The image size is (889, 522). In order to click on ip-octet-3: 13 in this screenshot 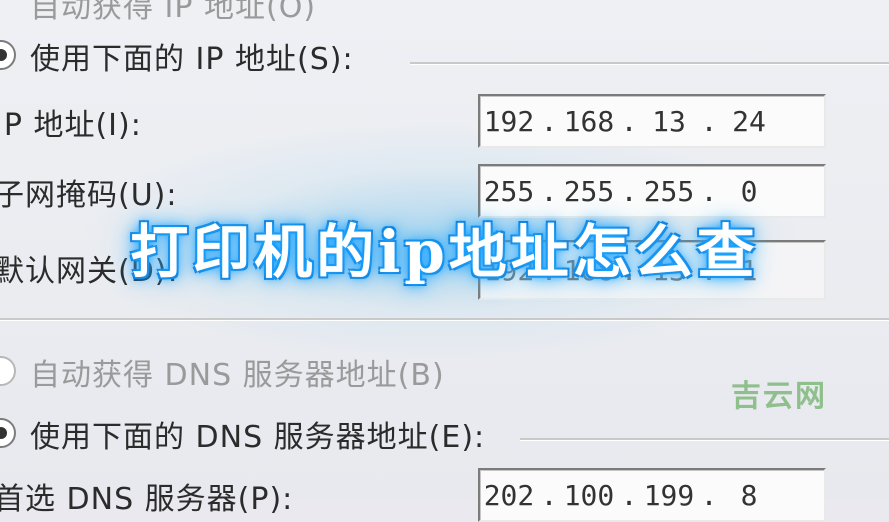, I will do `click(669, 121)`.